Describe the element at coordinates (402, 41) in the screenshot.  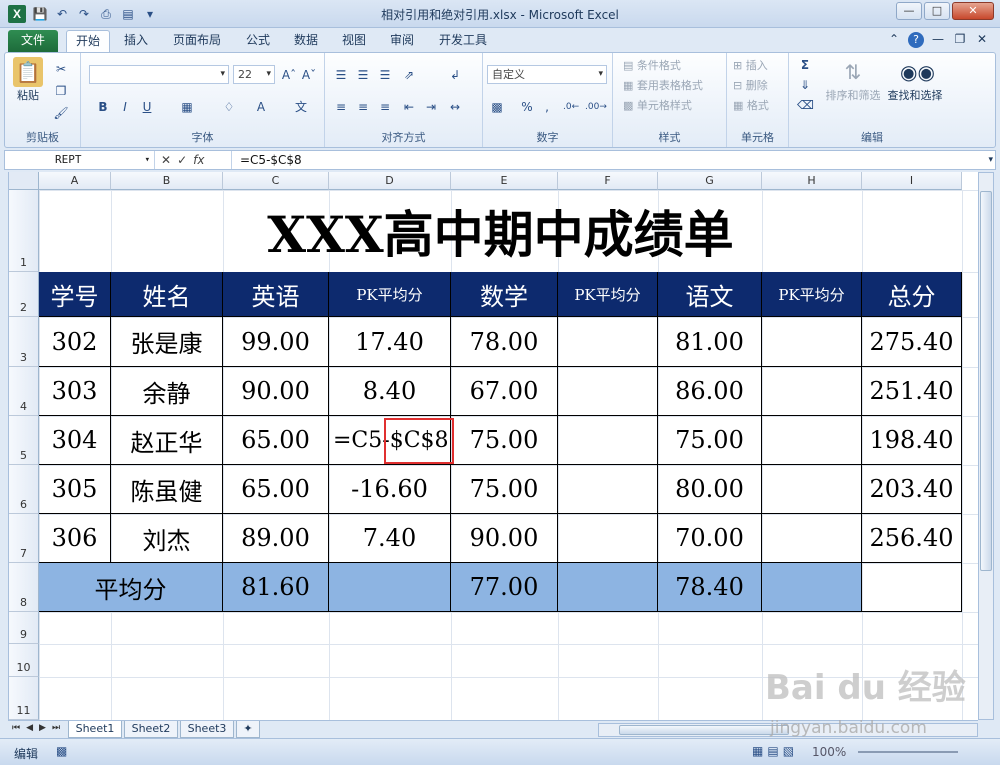
I see `tab-review: 审阅` at that location.